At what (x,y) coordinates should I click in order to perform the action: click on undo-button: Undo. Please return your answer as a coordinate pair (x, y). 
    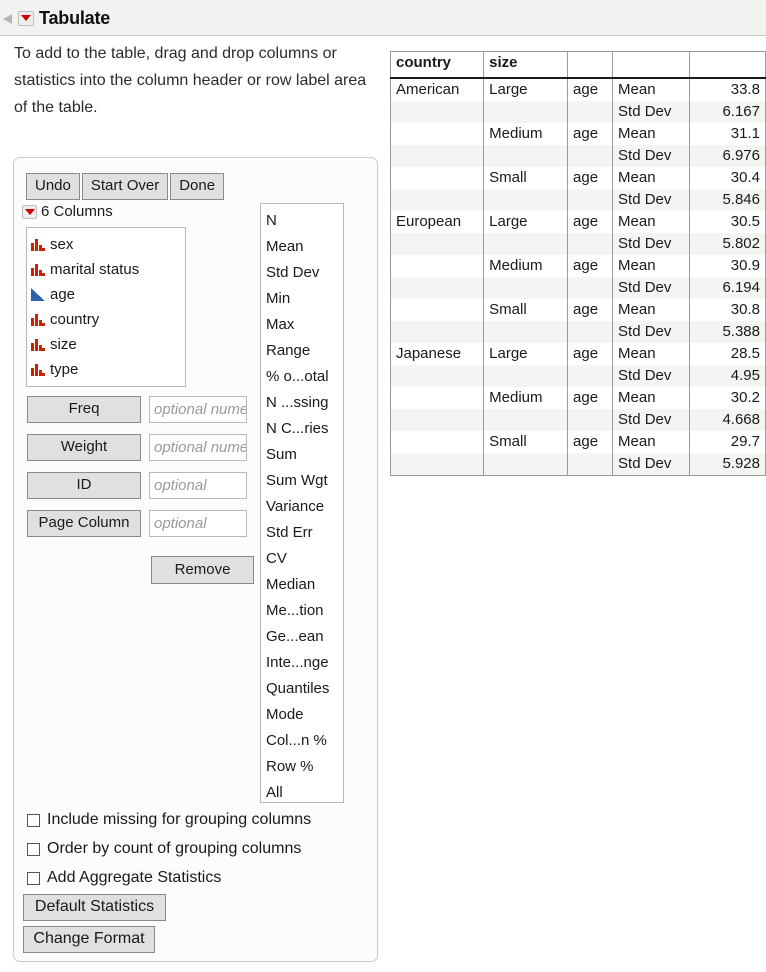
    Looking at the image, I should click on (53, 186).